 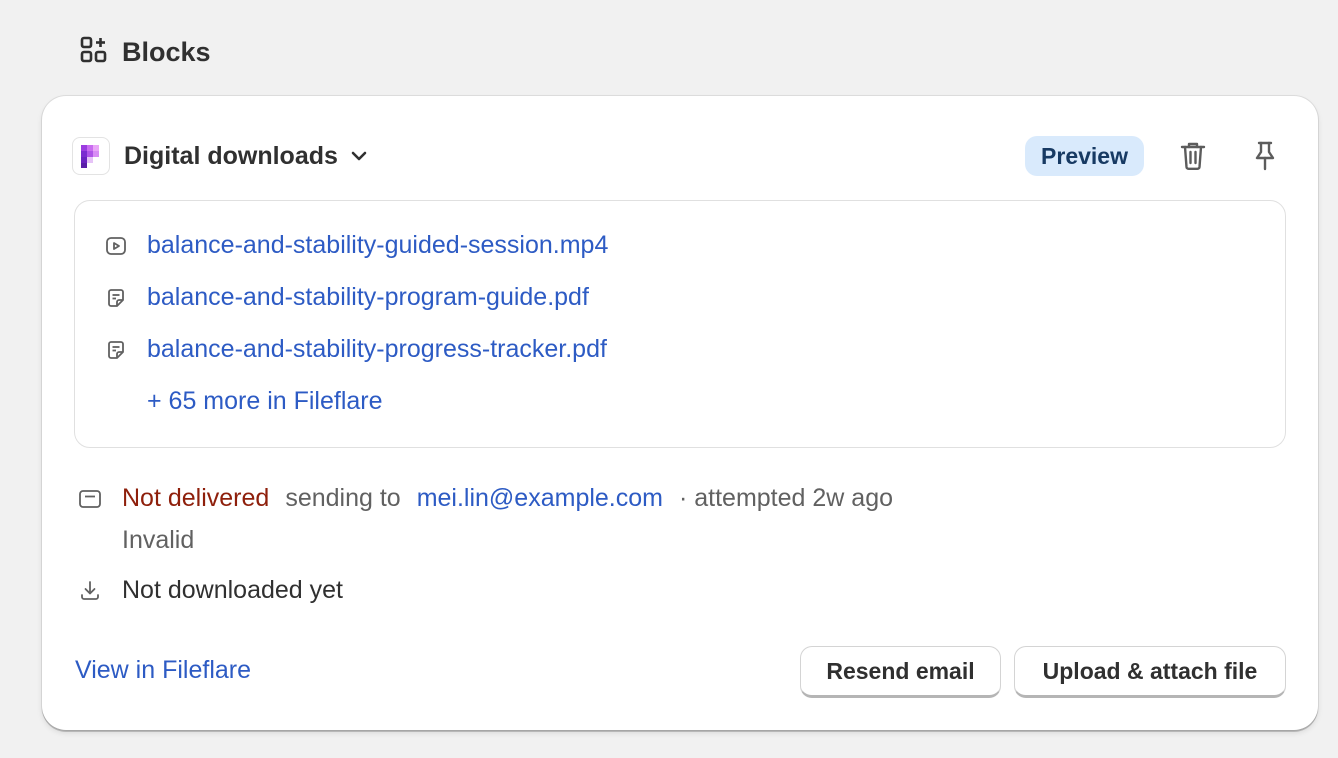 What do you see at coordinates (166, 52) in the screenshot?
I see `section-title: Blocks` at bounding box center [166, 52].